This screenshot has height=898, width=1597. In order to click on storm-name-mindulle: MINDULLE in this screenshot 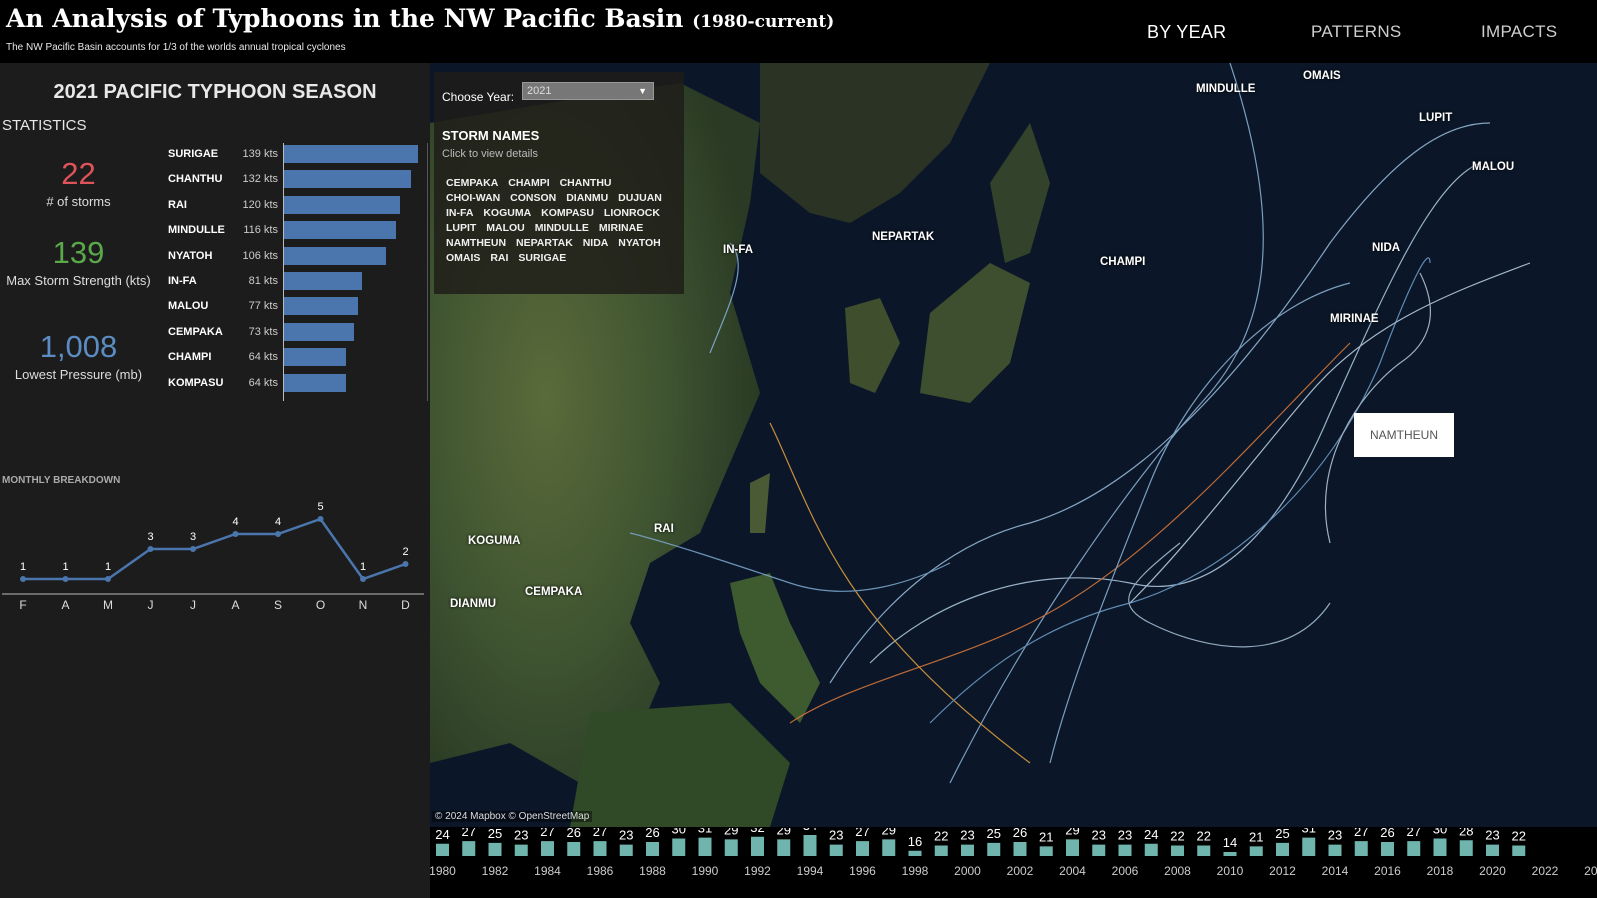, I will do `click(562, 228)`.